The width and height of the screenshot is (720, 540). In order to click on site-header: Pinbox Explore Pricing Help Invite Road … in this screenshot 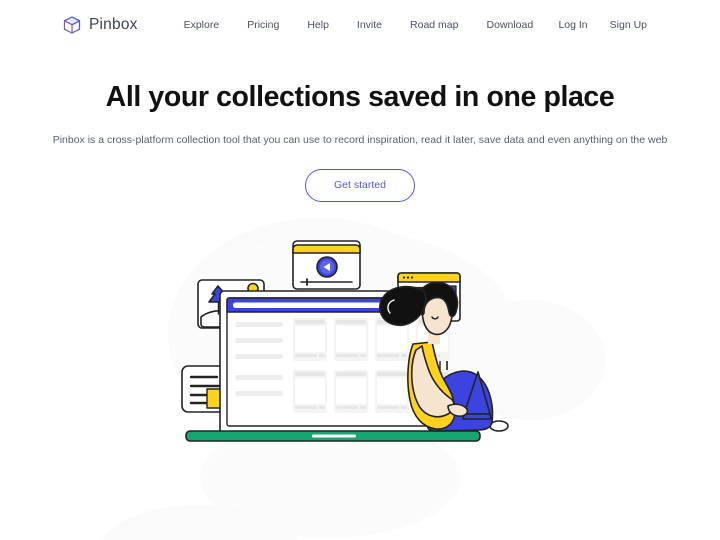, I will do `click(360, 25)`.